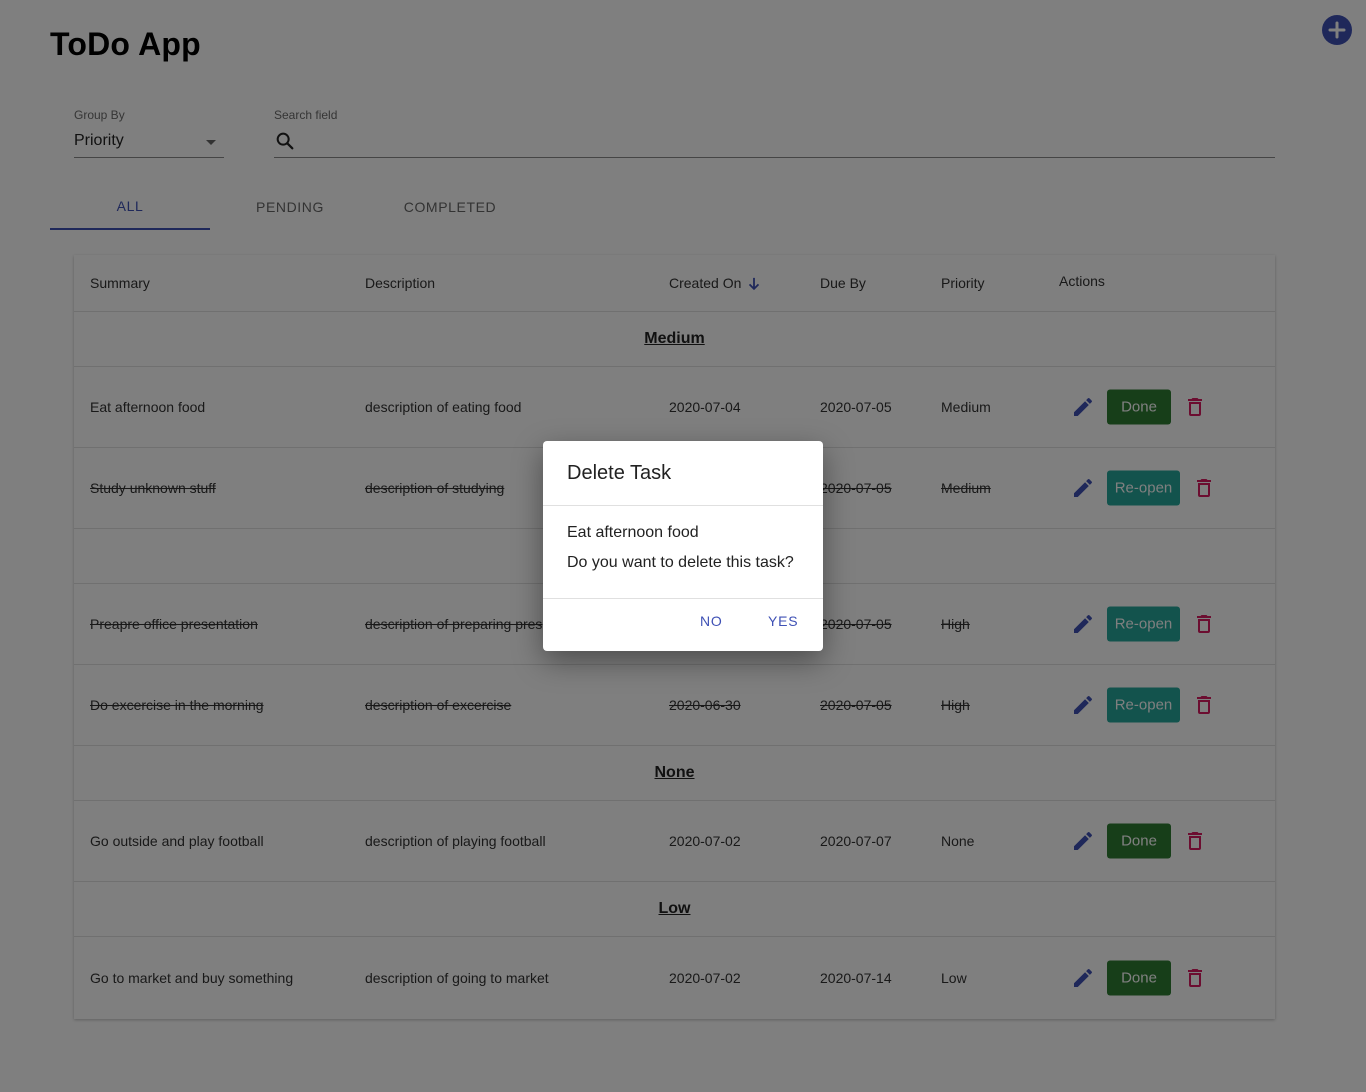  What do you see at coordinates (680, 562) in the screenshot?
I see `dialog-question: Do you want to delete this task?` at bounding box center [680, 562].